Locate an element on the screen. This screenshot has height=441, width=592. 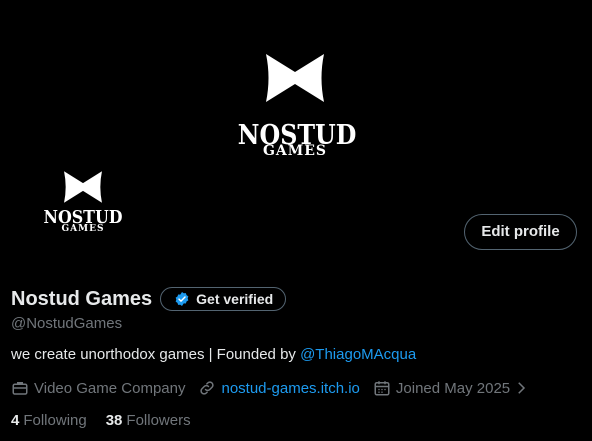
joined-item: Joined May 2025 is located at coordinates (450, 388).